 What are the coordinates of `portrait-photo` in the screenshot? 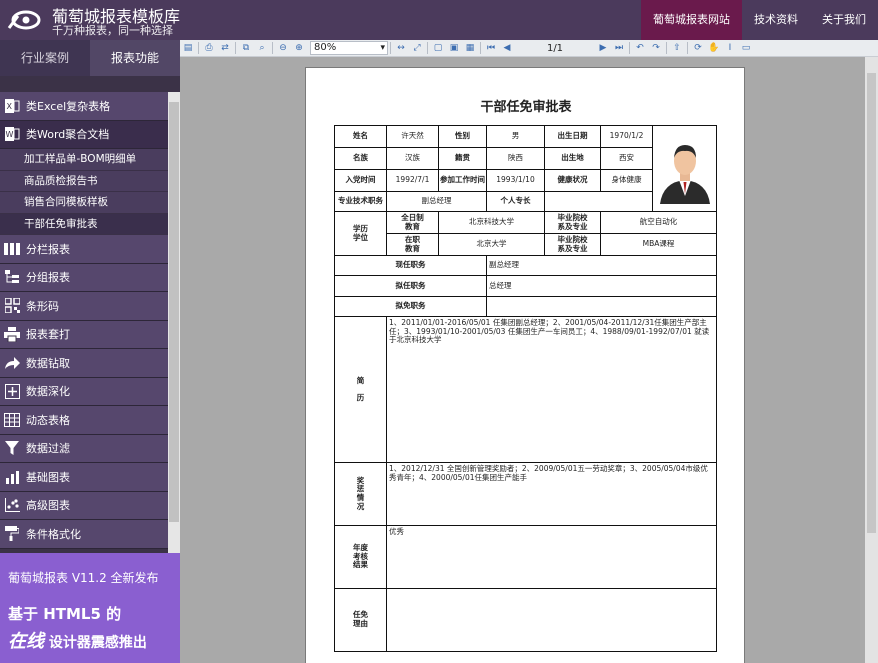 It's located at (684, 168).